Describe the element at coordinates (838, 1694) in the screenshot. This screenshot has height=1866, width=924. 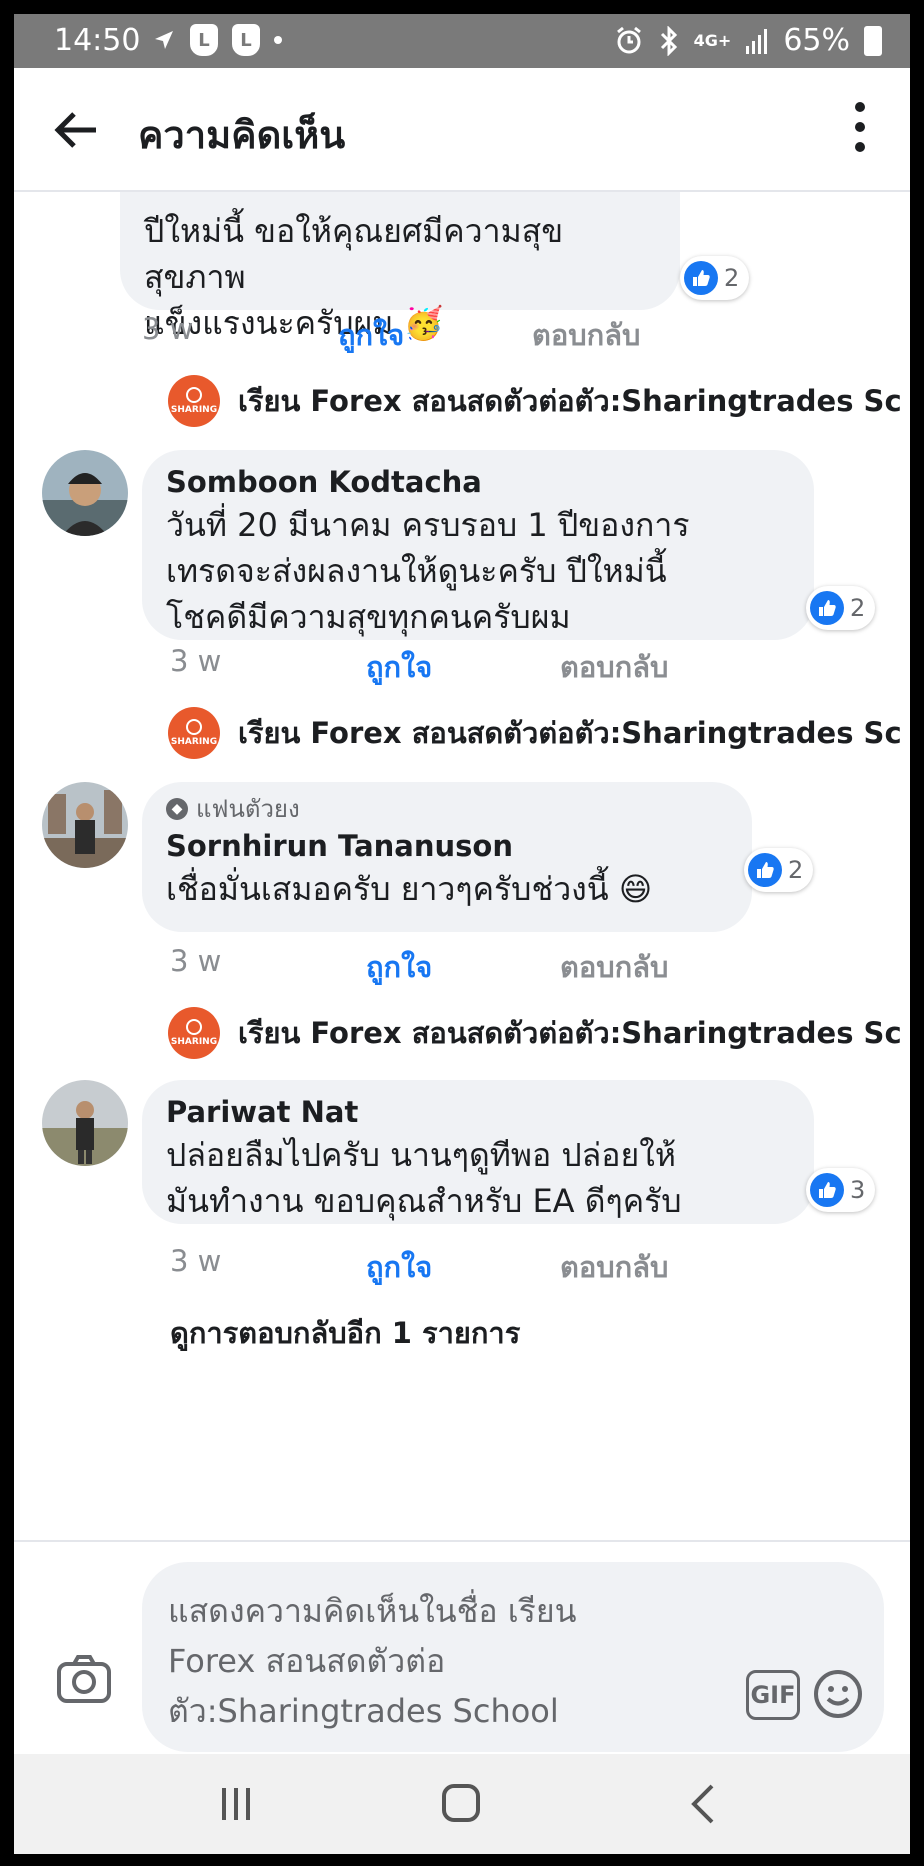
I see `emoji-icon` at that location.